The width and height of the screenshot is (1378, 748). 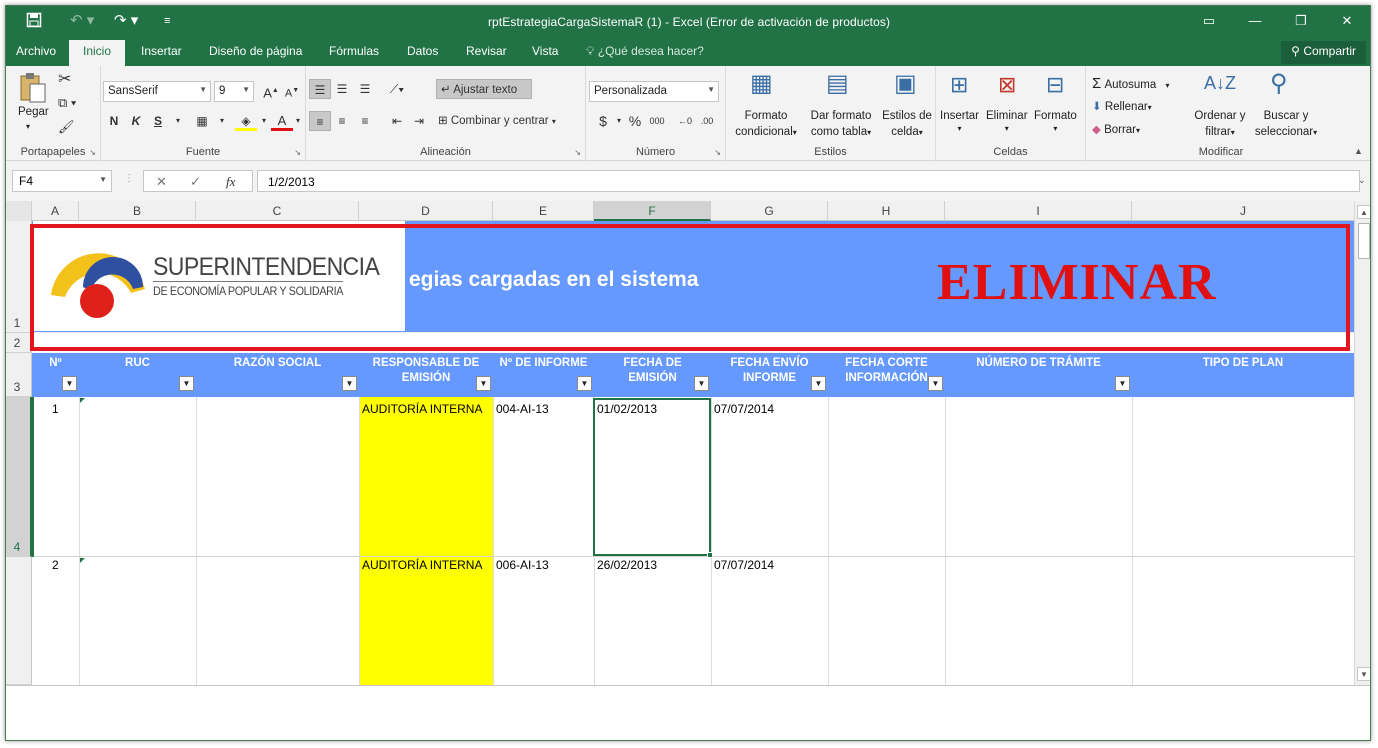 I want to click on bold-button: N, so click(x=114, y=121).